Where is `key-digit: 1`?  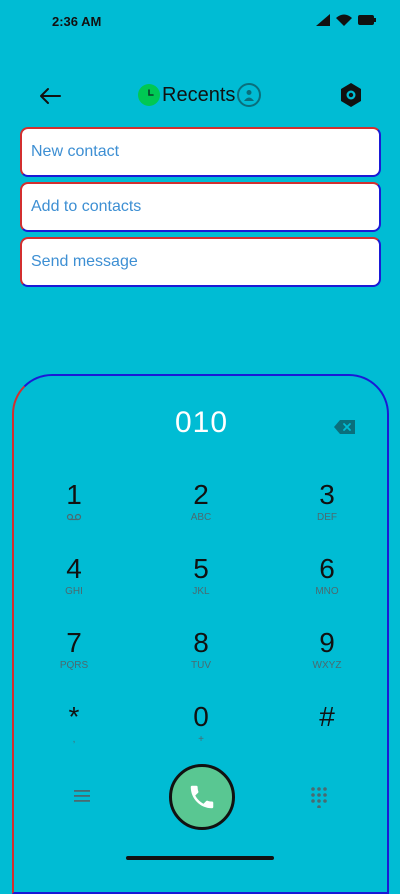 key-digit: 1 is located at coordinates (74, 494).